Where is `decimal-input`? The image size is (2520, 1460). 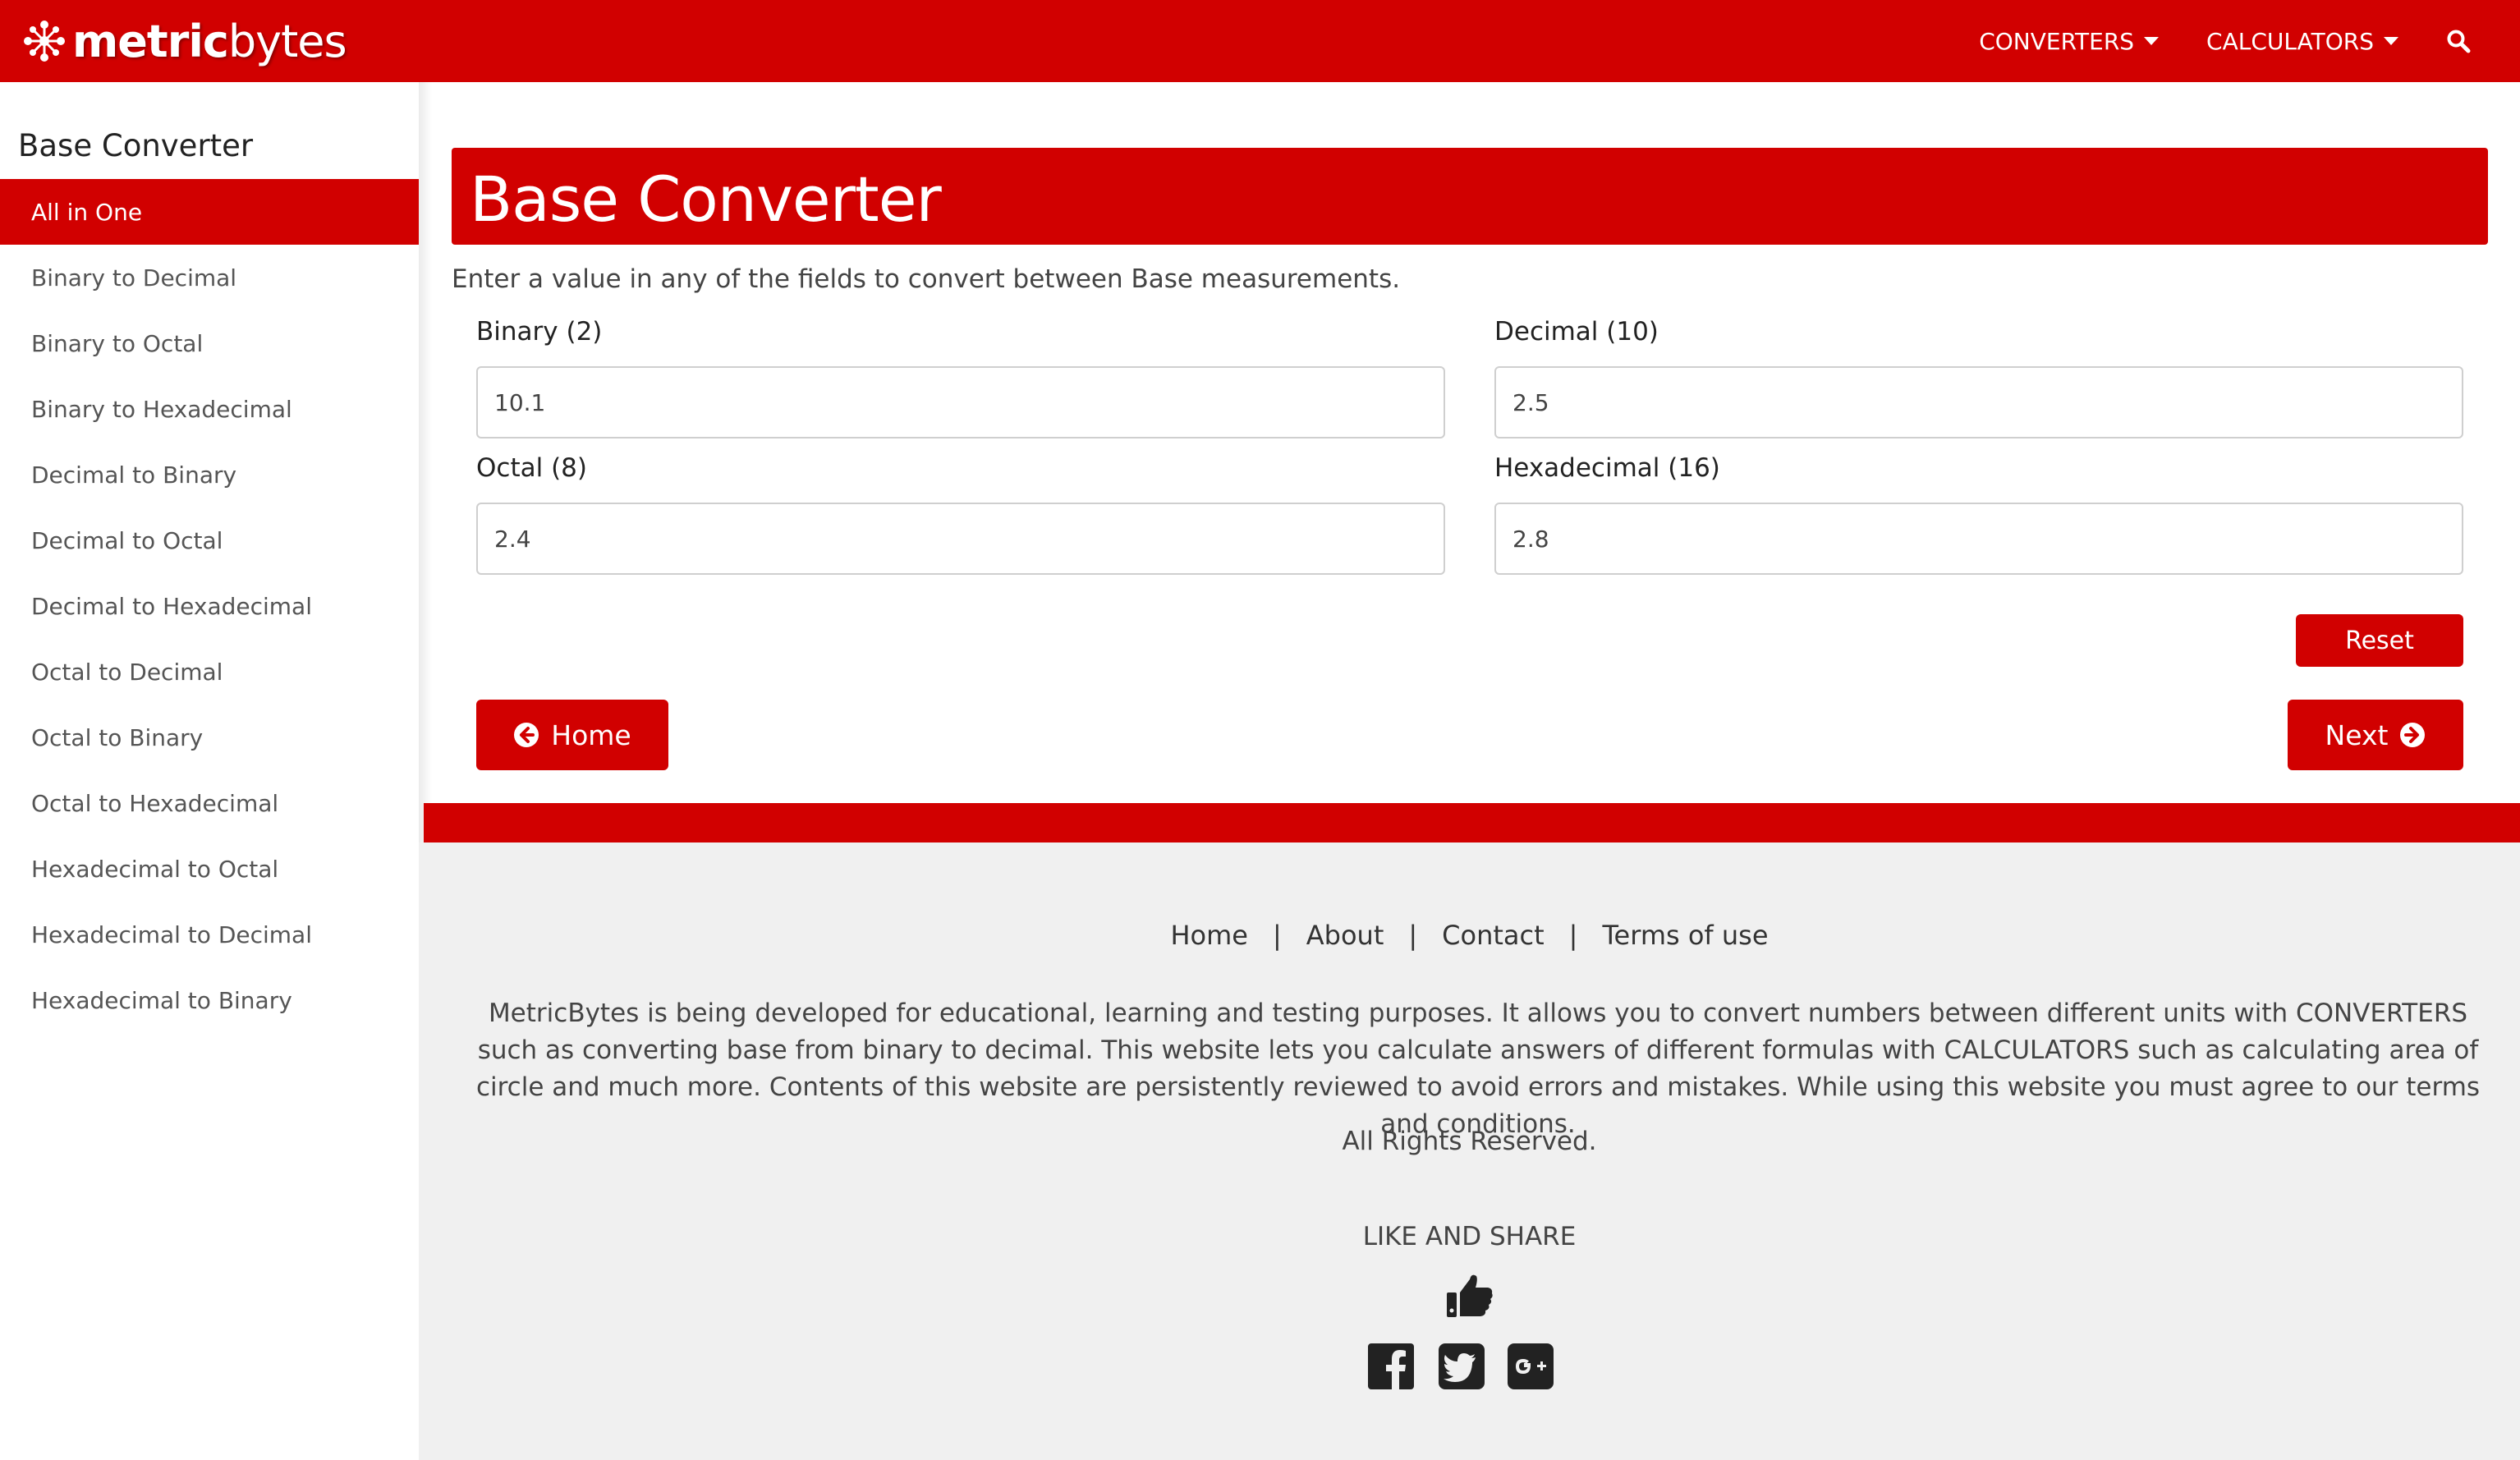 decimal-input is located at coordinates (1979, 402).